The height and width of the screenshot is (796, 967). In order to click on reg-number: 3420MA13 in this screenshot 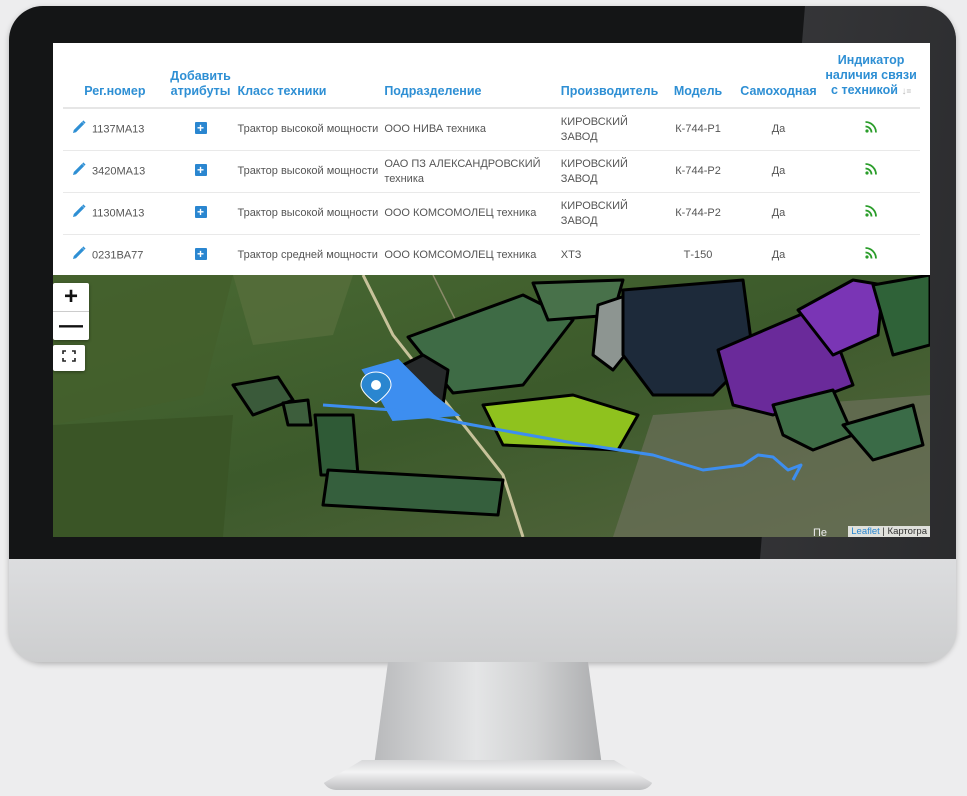, I will do `click(119, 171)`.